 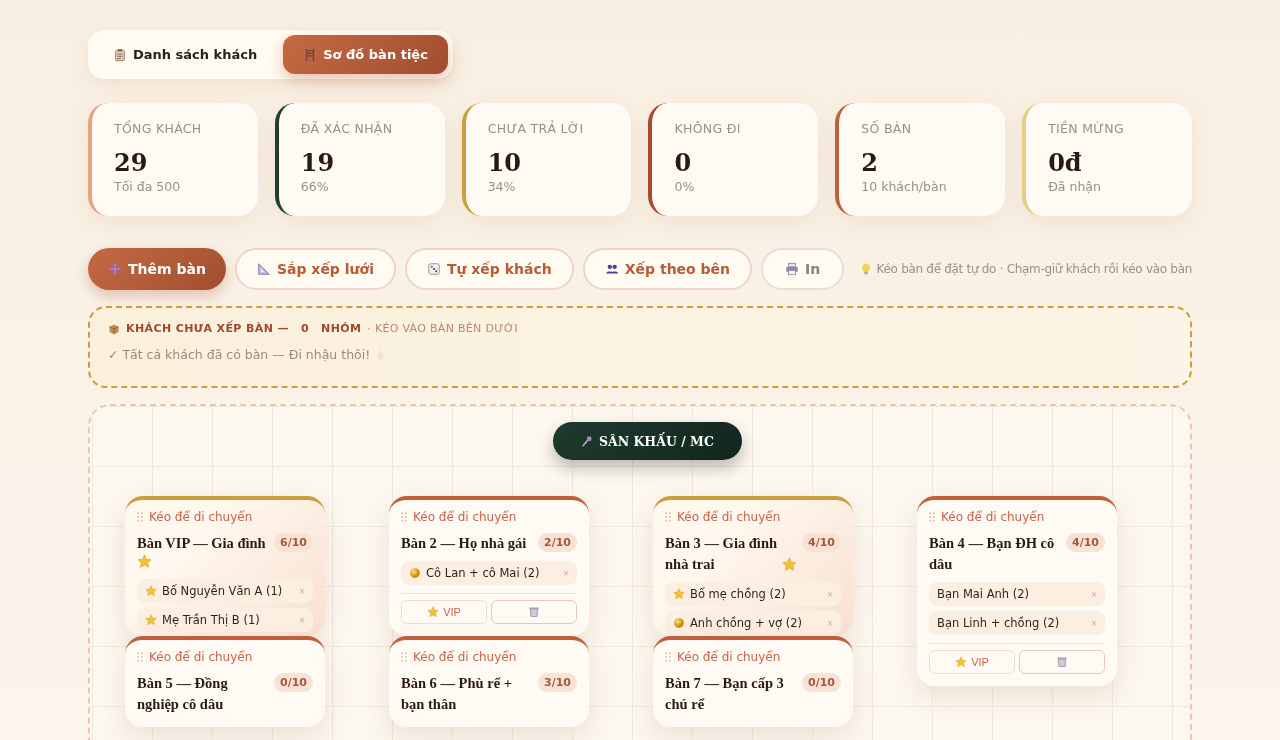 I want to click on stat-label: KHÔNG ĐI, so click(x=708, y=128).